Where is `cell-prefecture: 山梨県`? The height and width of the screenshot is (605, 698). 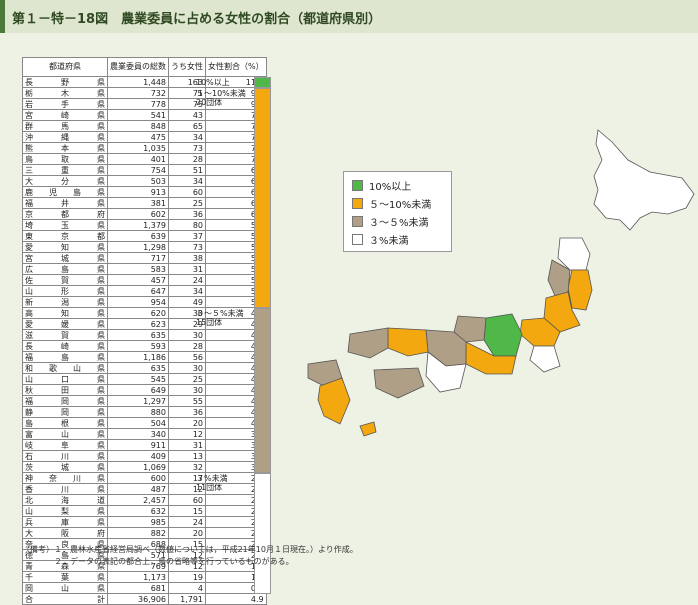 cell-prefecture: 山梨県 is located at coordinates (65, 511).